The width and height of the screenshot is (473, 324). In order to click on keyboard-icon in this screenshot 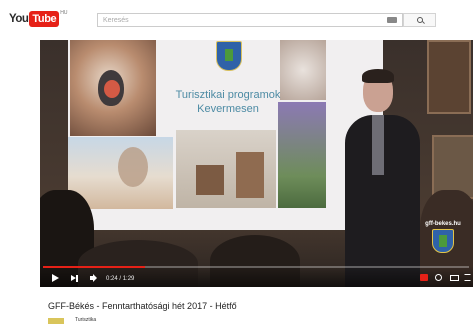, I will do `click(392, 20)`.